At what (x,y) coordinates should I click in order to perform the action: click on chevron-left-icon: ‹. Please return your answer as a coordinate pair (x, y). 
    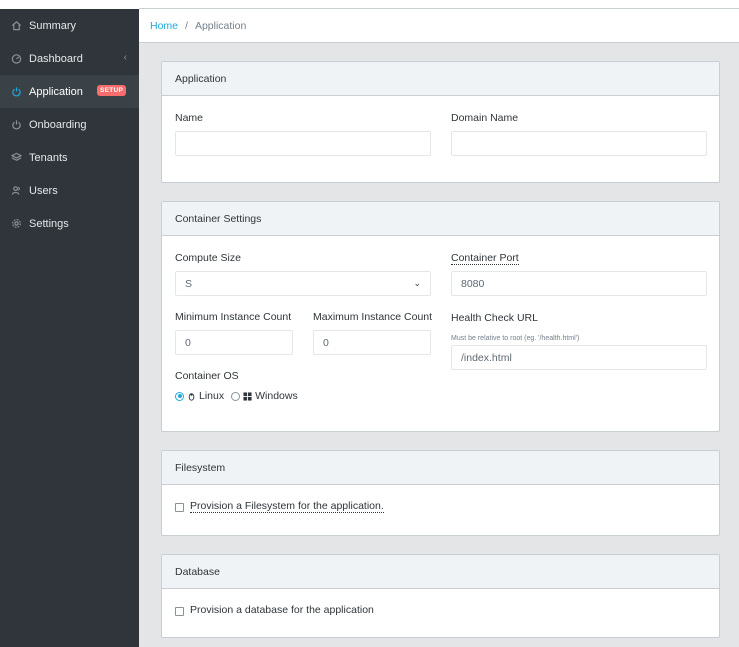
    Looking at the image, I should click on (125, 57).